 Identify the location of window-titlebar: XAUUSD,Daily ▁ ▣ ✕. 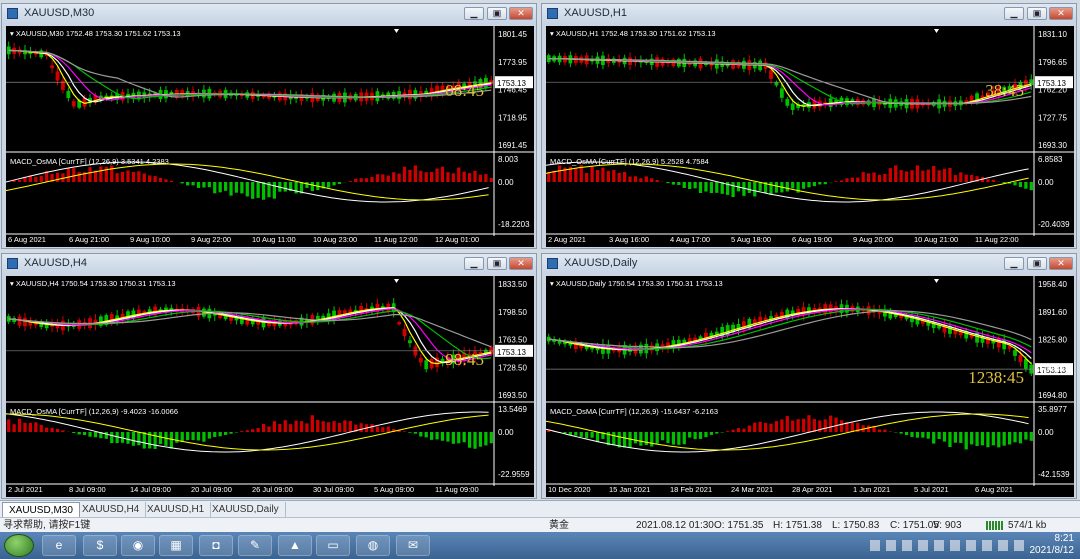
(809, 264).